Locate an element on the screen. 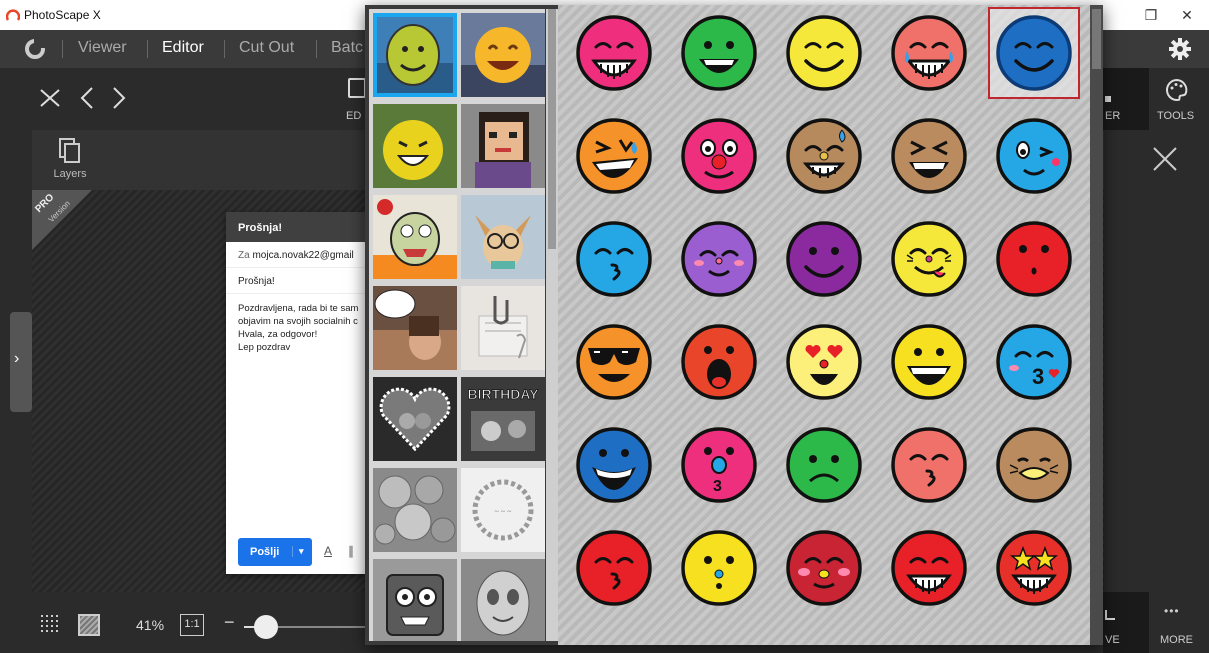 This screenshot has width=1209, height=653. sticker-clown-pink is located at coordinates (719, 156).